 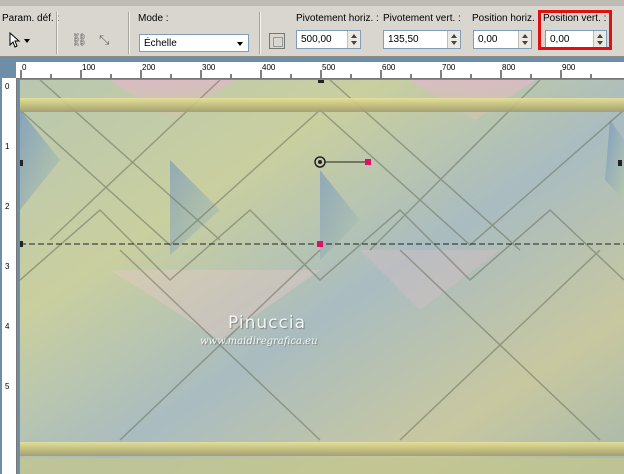 What do you see at coordinates (389, 67) in the screenshot?
I see `ruler-tick-label: 600` at bounding box center [389, 67].